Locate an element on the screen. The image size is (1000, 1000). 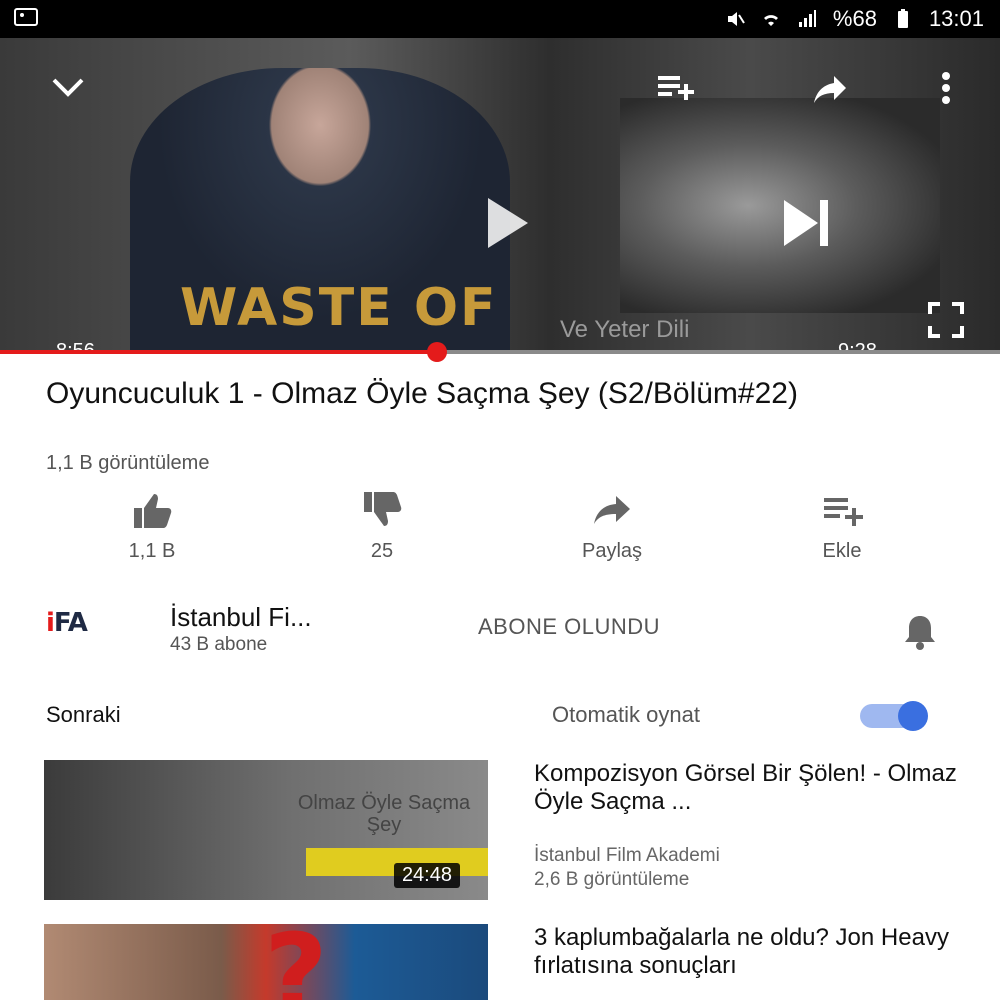
view-count: 1,1 B görüntüleme is located at coordinates (128, 463).